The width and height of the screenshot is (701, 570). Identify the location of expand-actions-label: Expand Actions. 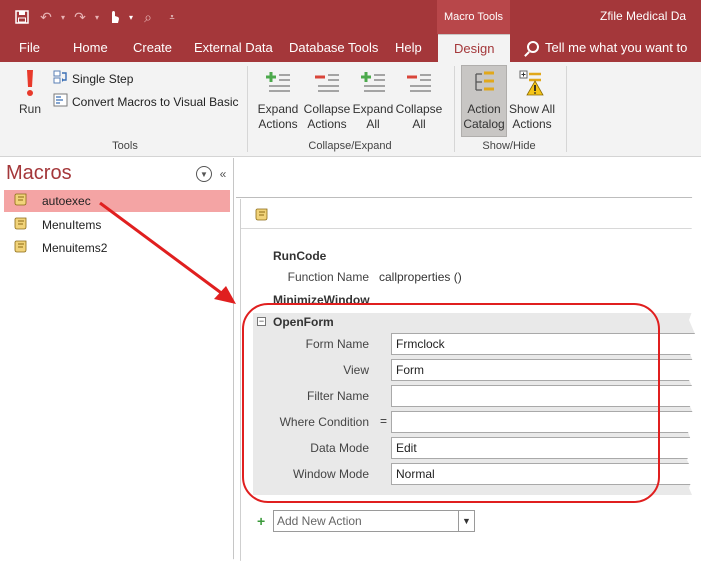
(278, 116).